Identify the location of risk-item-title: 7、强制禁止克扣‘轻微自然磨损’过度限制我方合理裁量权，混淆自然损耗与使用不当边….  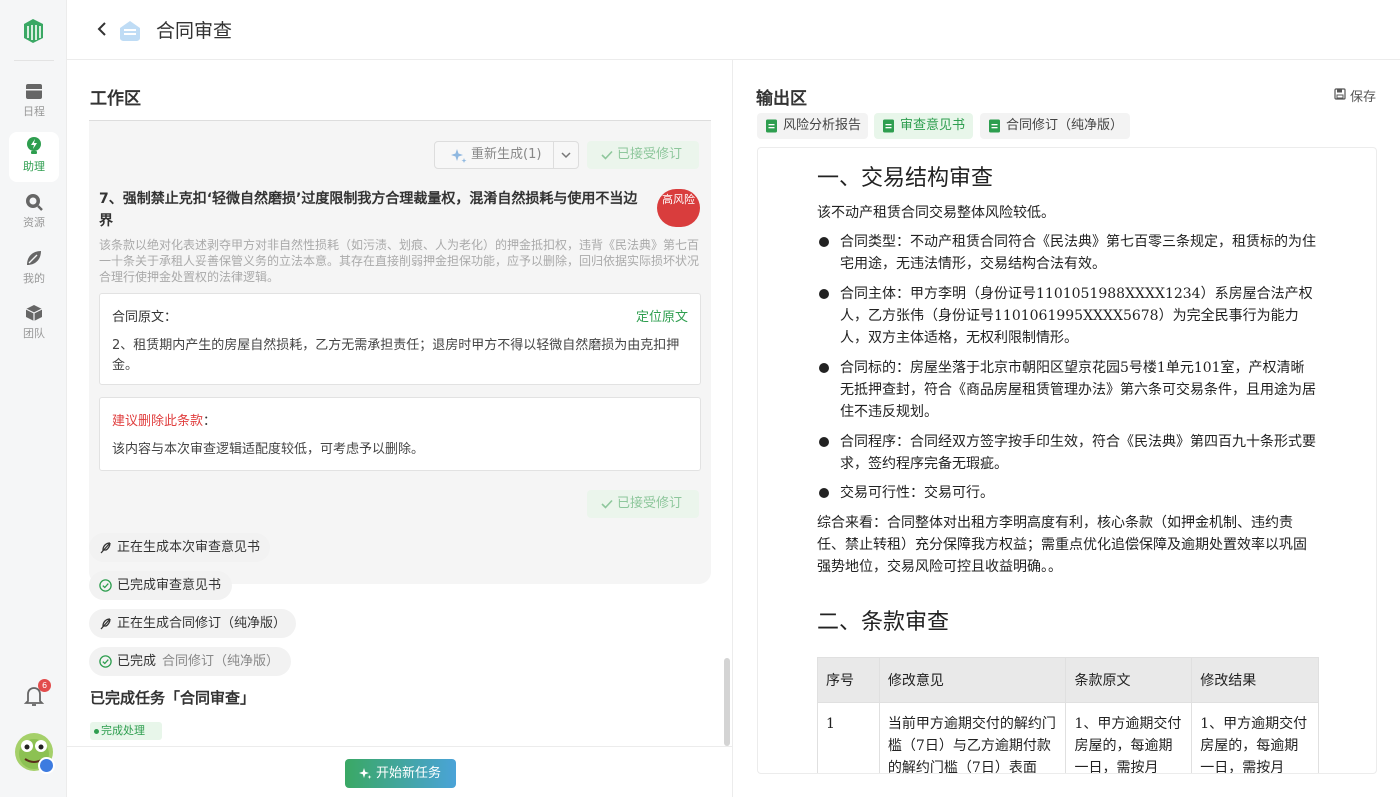
(368, 210).